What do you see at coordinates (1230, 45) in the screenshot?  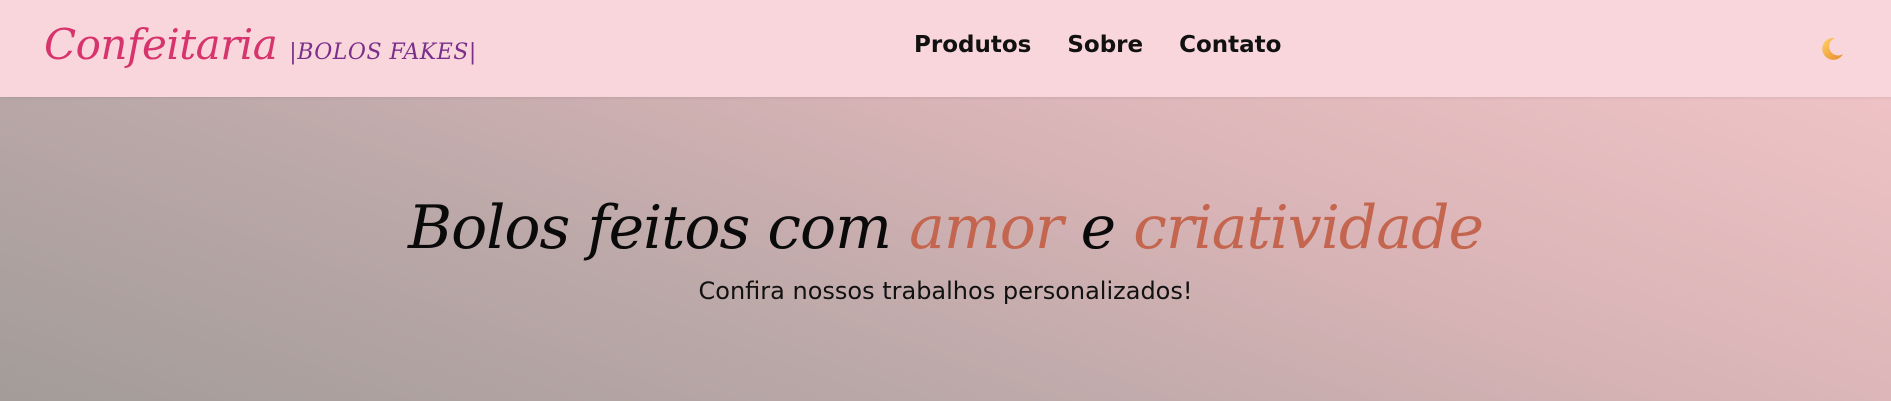 I see `nav-link-contato: Contato` at bounding box center [1230, 45].